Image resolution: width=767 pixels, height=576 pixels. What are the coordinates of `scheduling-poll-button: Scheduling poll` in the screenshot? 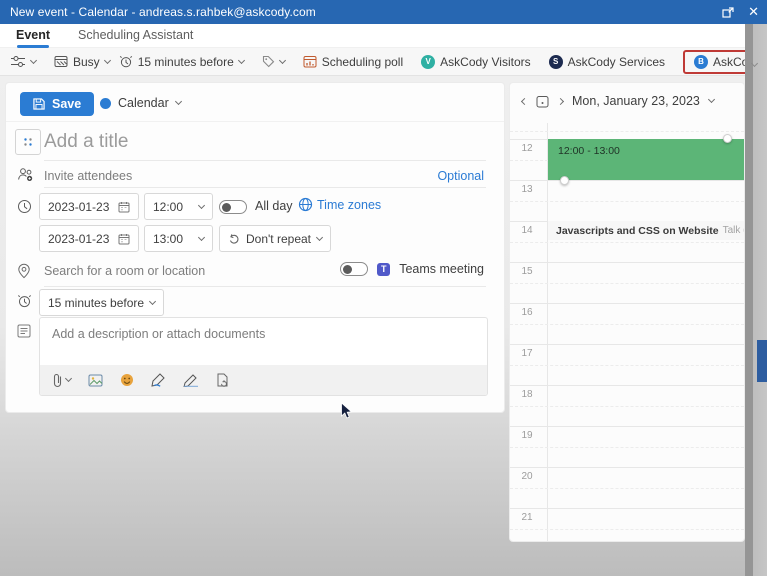 It's located at (353, 62).